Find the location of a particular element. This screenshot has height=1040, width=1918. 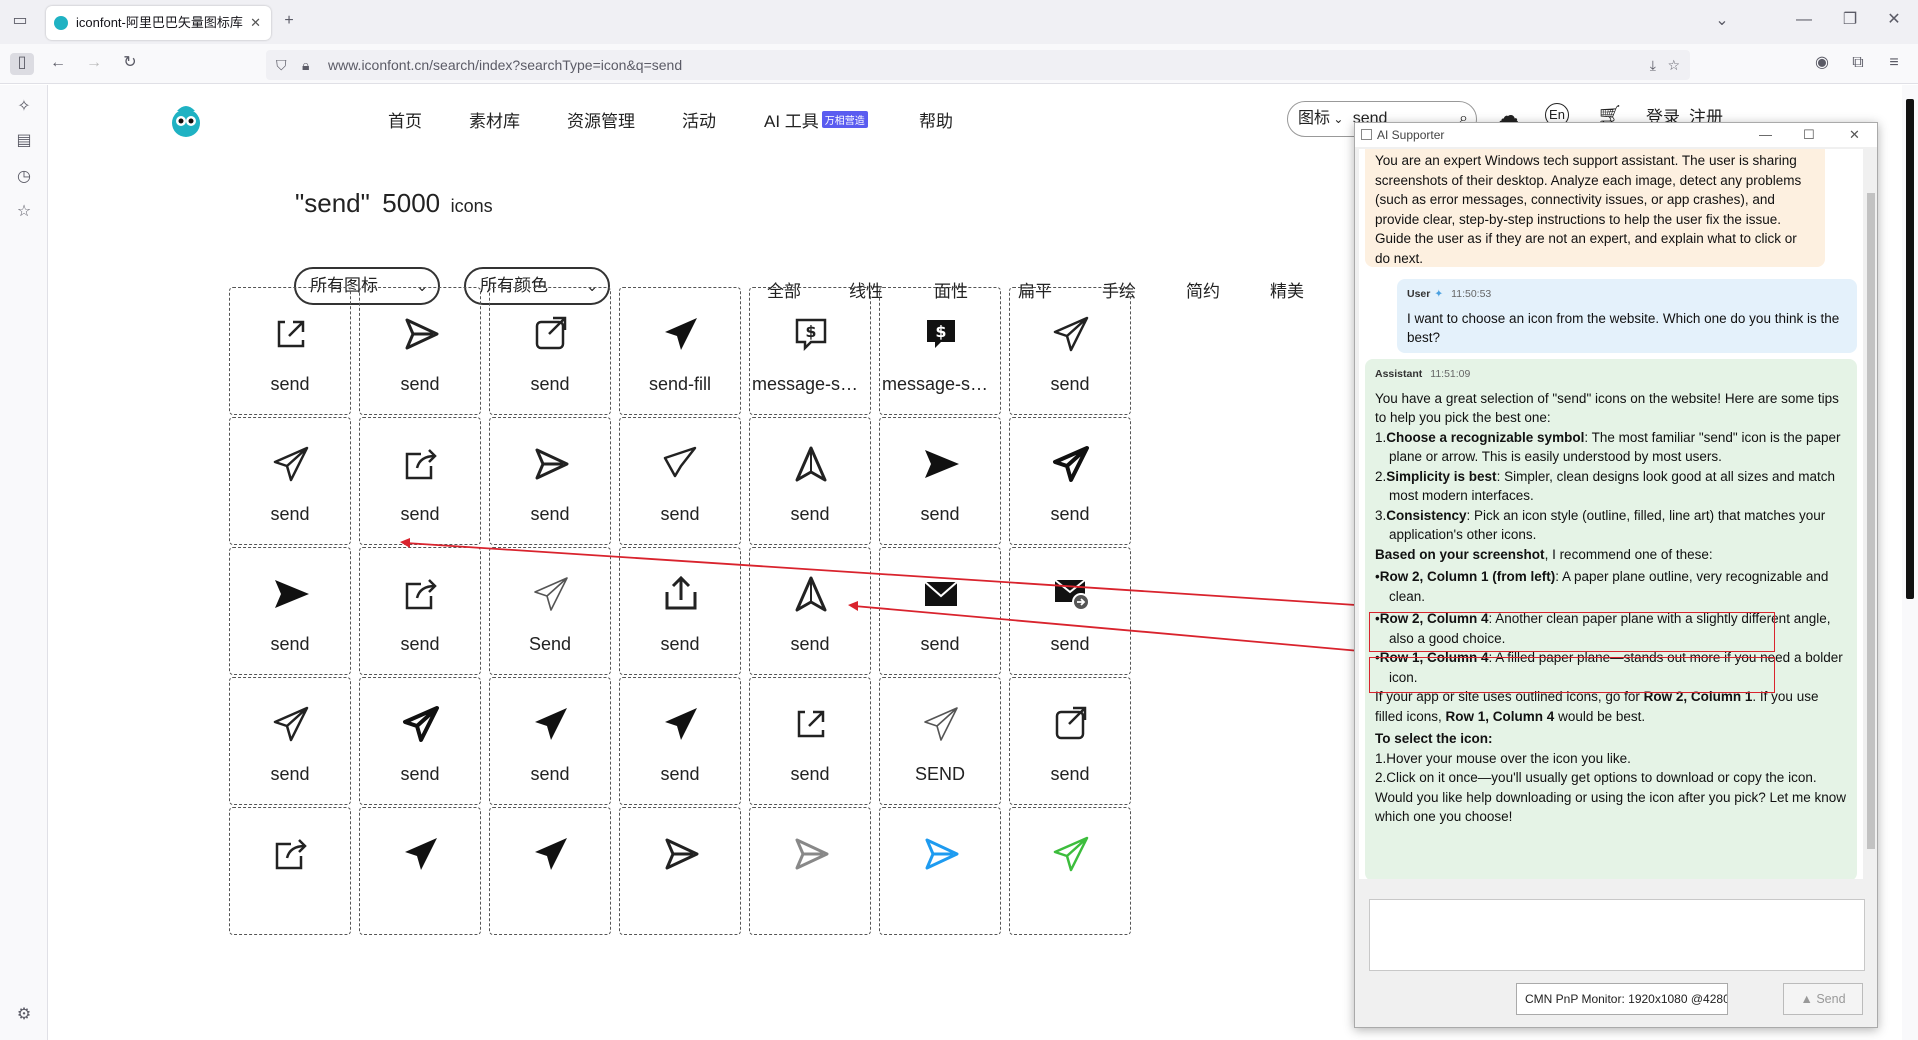

nav-help: 帮助 is located at coordinates (936, 119).